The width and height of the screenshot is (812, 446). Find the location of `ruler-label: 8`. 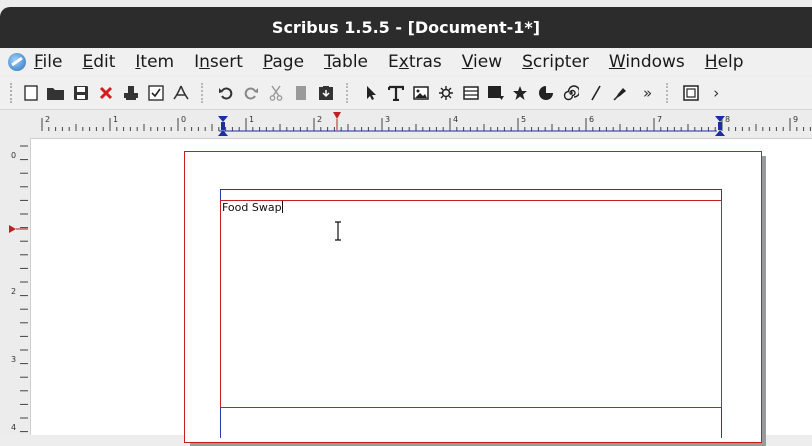

ruler-label: 8 is located at coordinates (727, 119).